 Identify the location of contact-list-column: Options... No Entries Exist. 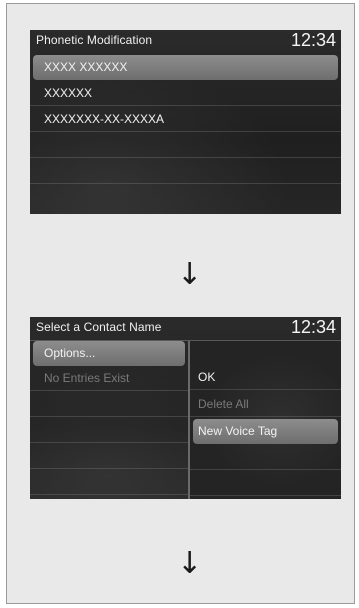
(109, 420).